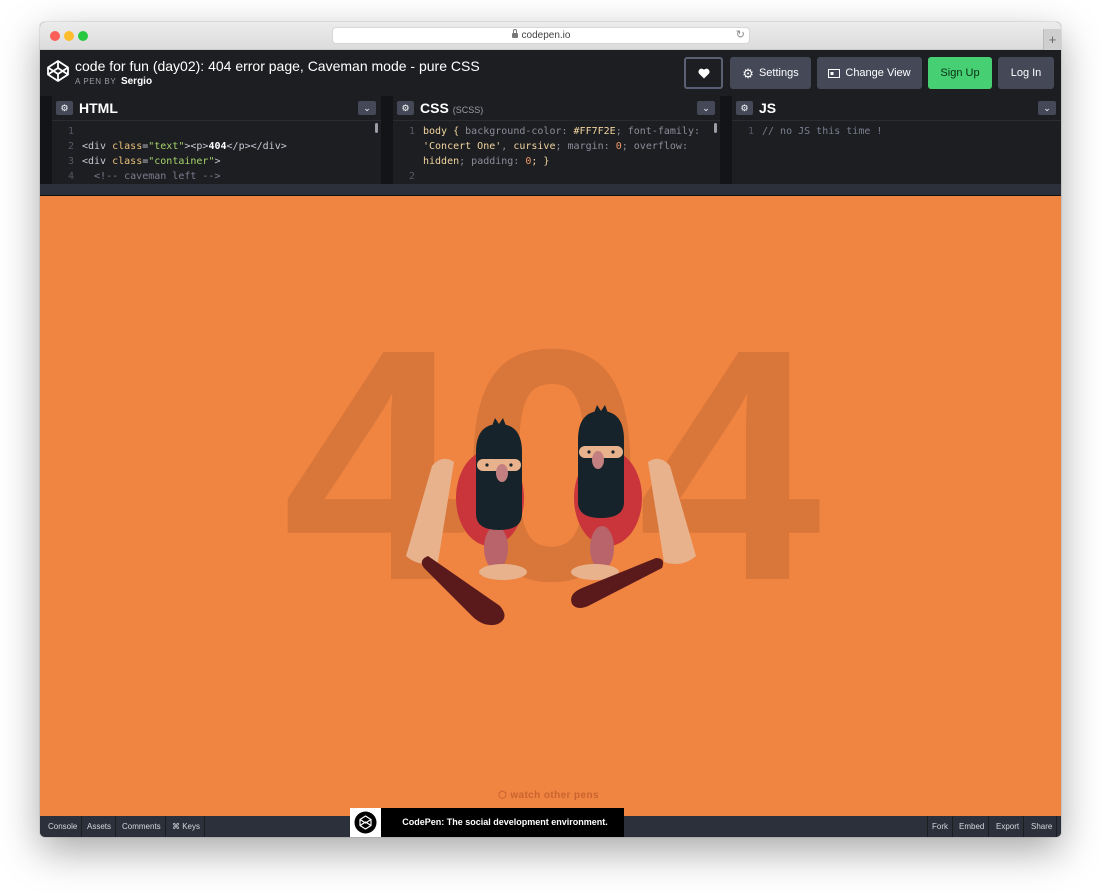 The width and height of the screenshot is (1100, 894). Describe the element at coordinates (556, 161) in the screenshot. I see `code-line: hidden; padding: 0; }` at that location.